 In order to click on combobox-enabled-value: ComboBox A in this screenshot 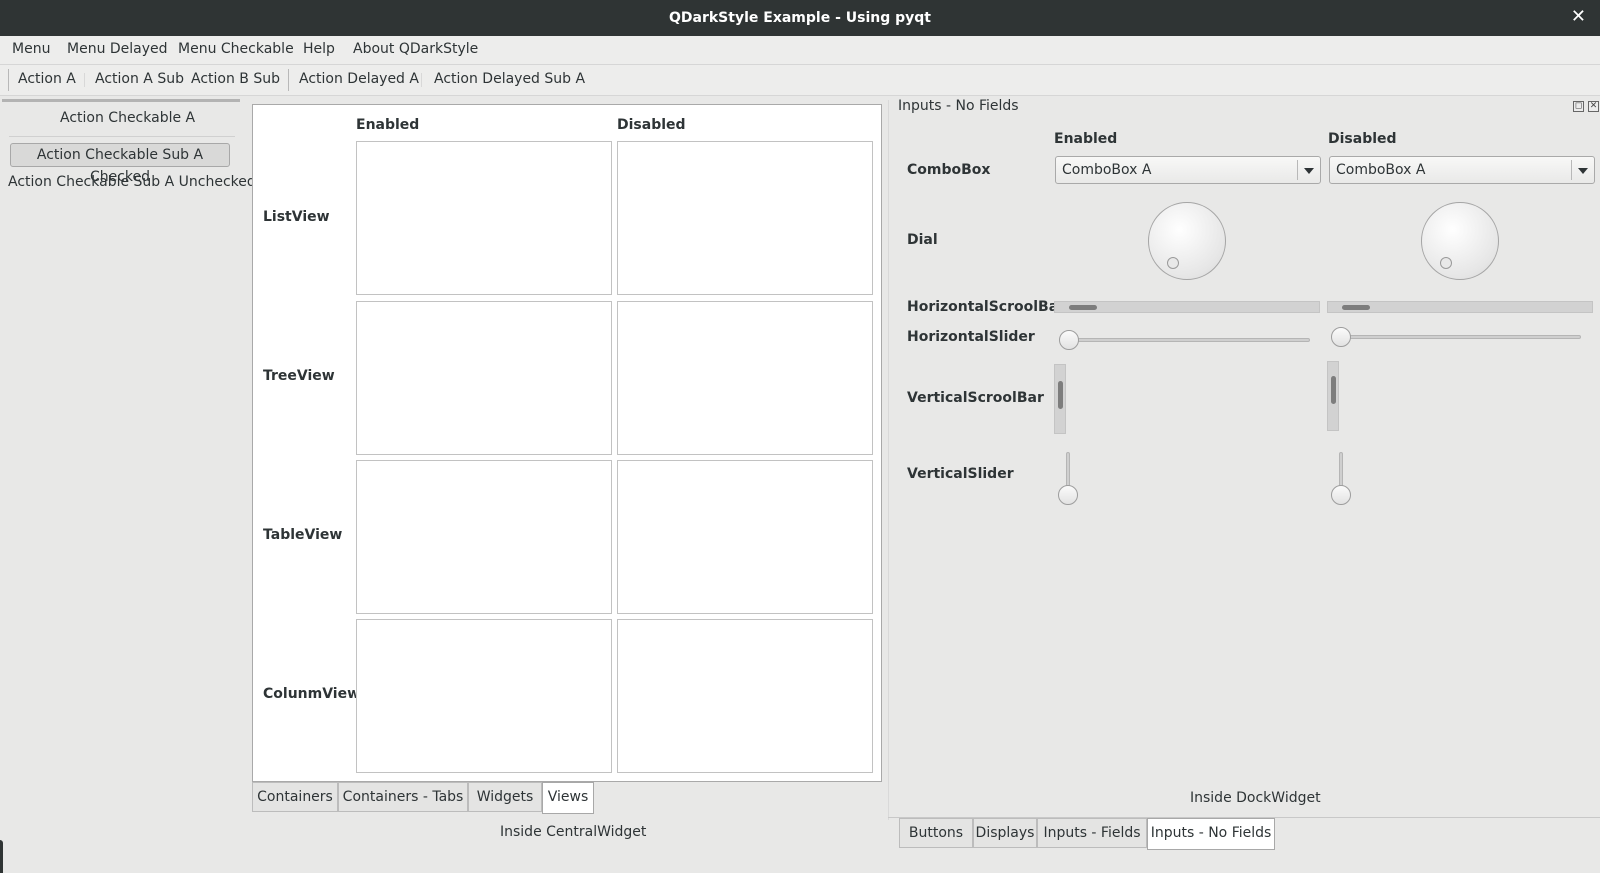, I will do `click(1107, 170)`.